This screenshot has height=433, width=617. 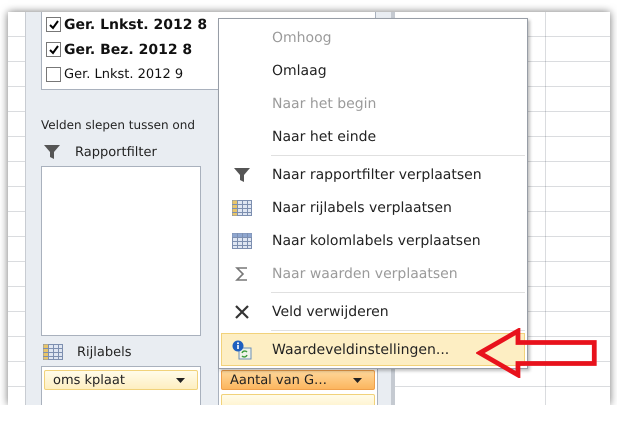 I want to click on area-title: Rijlabels, so click(x=104, y=352).